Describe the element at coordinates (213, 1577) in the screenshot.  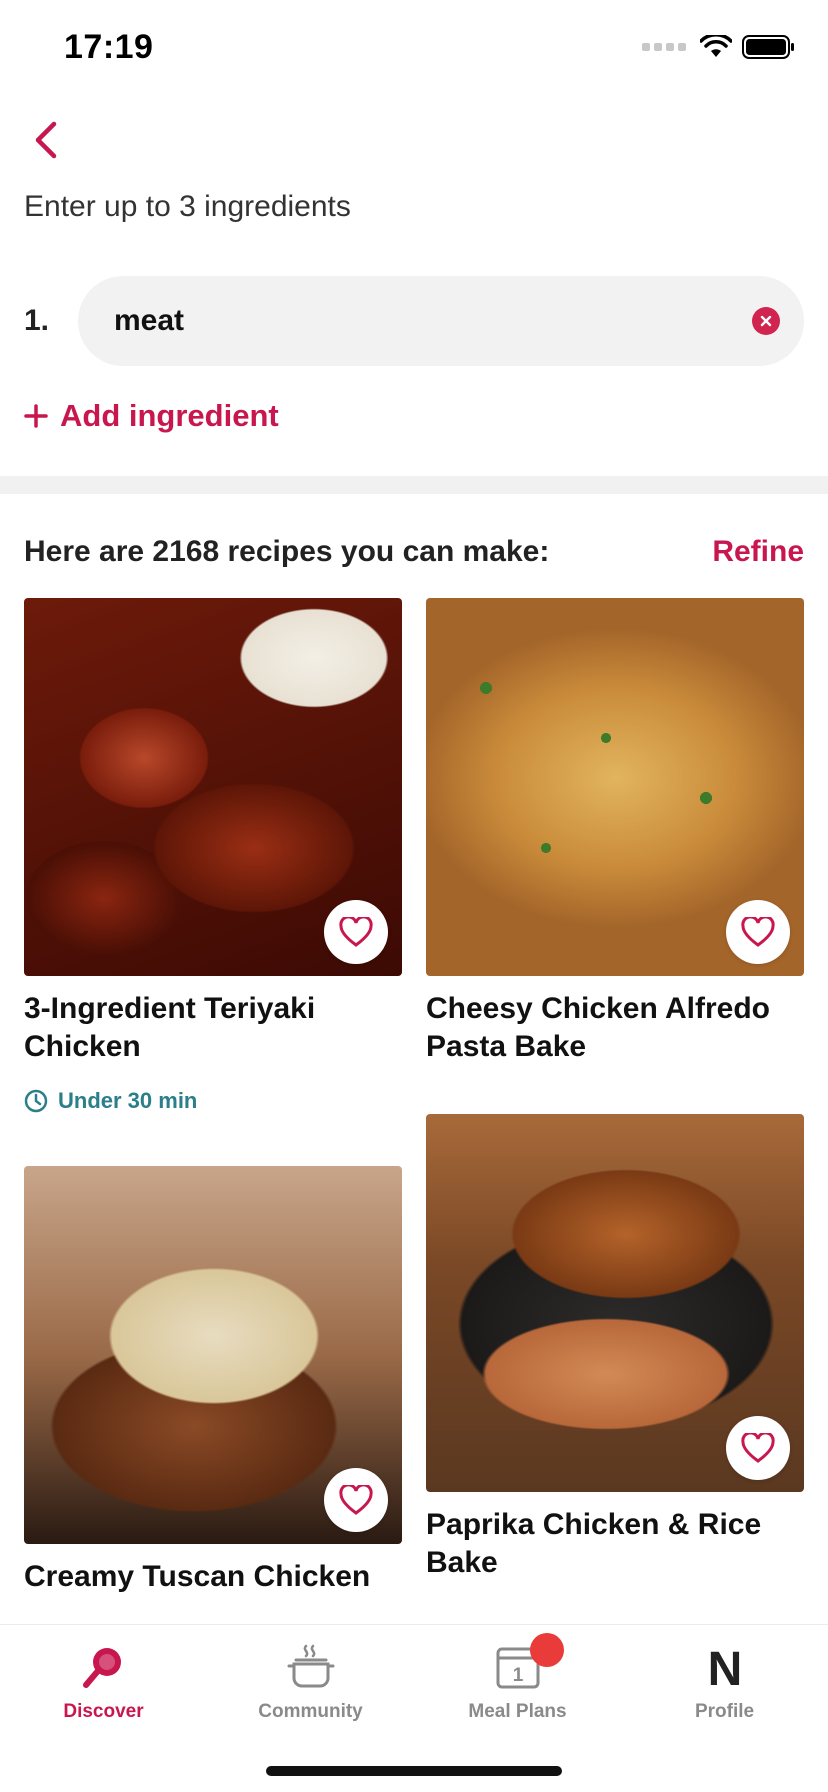
I see `recipe-title: Creamy Tuscan Chicken` at that location.